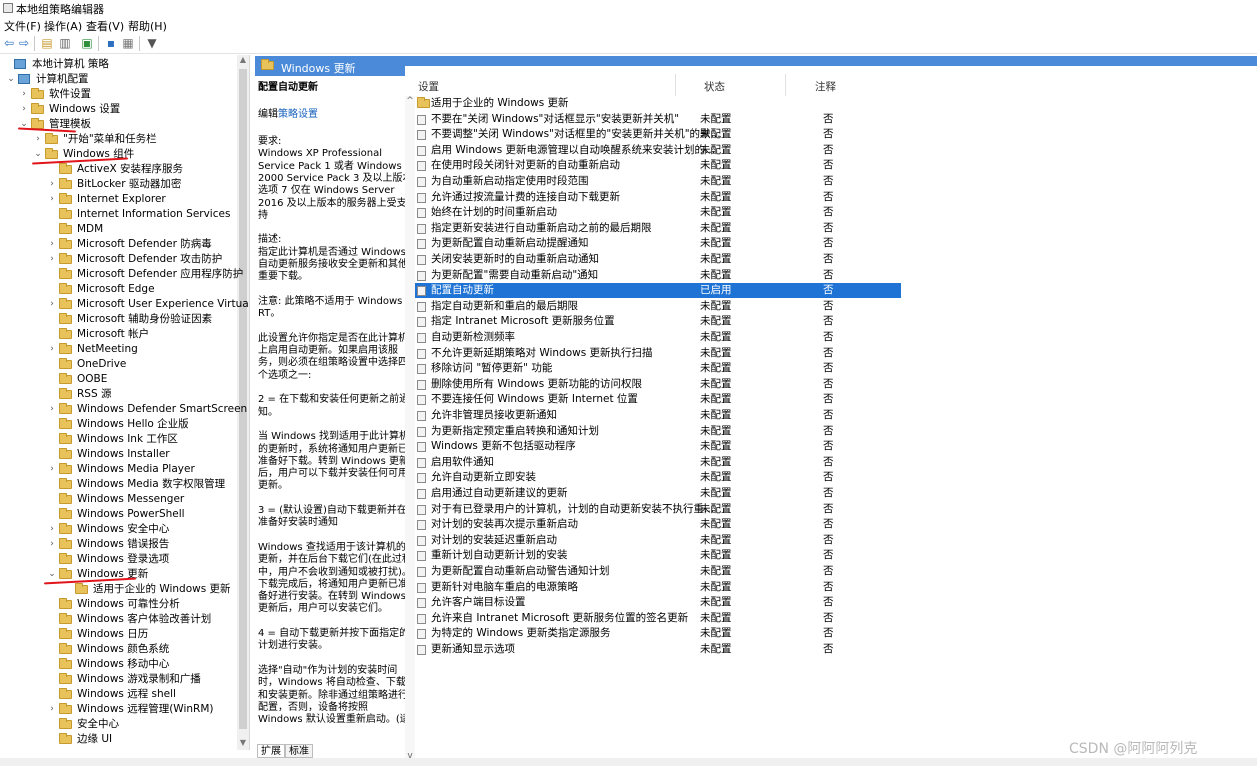 This screenshot has height=766, width=1257. What do you see at coordinates (836, 399) in the screenshot?
I see `policy-row: 不要连接任何 Windows 更新 Internet 位置 未配置 否` at bounding box center [836, 399].